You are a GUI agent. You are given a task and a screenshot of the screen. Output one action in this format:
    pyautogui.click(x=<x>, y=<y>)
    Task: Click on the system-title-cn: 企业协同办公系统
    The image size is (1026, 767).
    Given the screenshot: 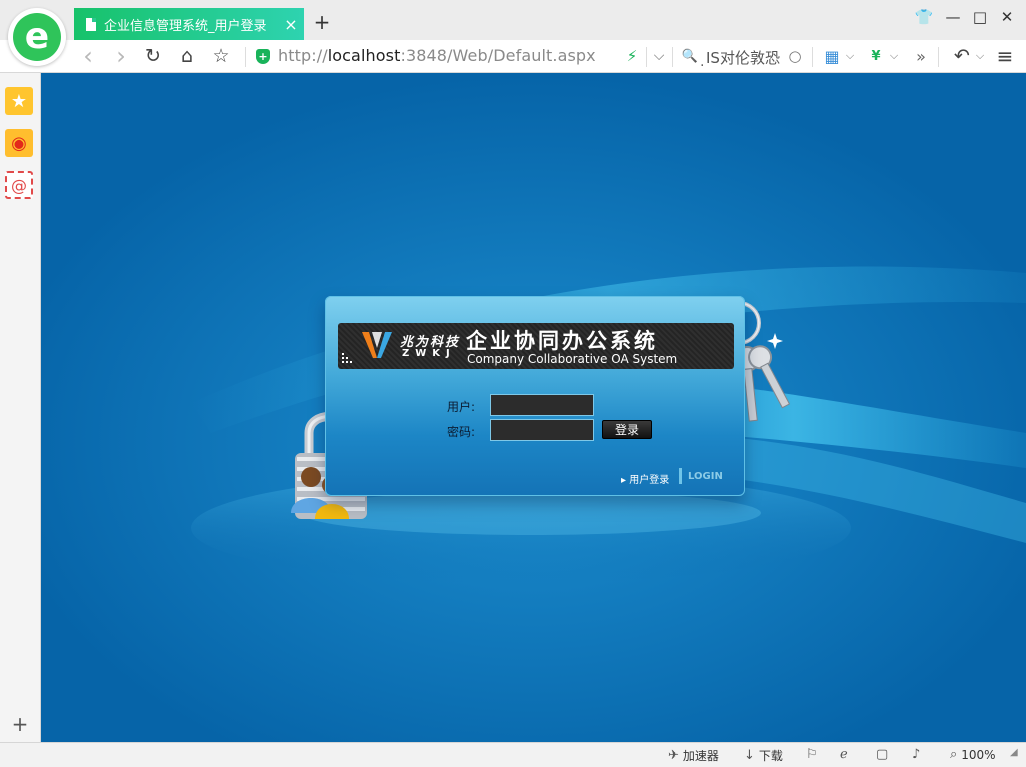 What is the action you would take?
    pyautogui.click(x=562, y=341)
    